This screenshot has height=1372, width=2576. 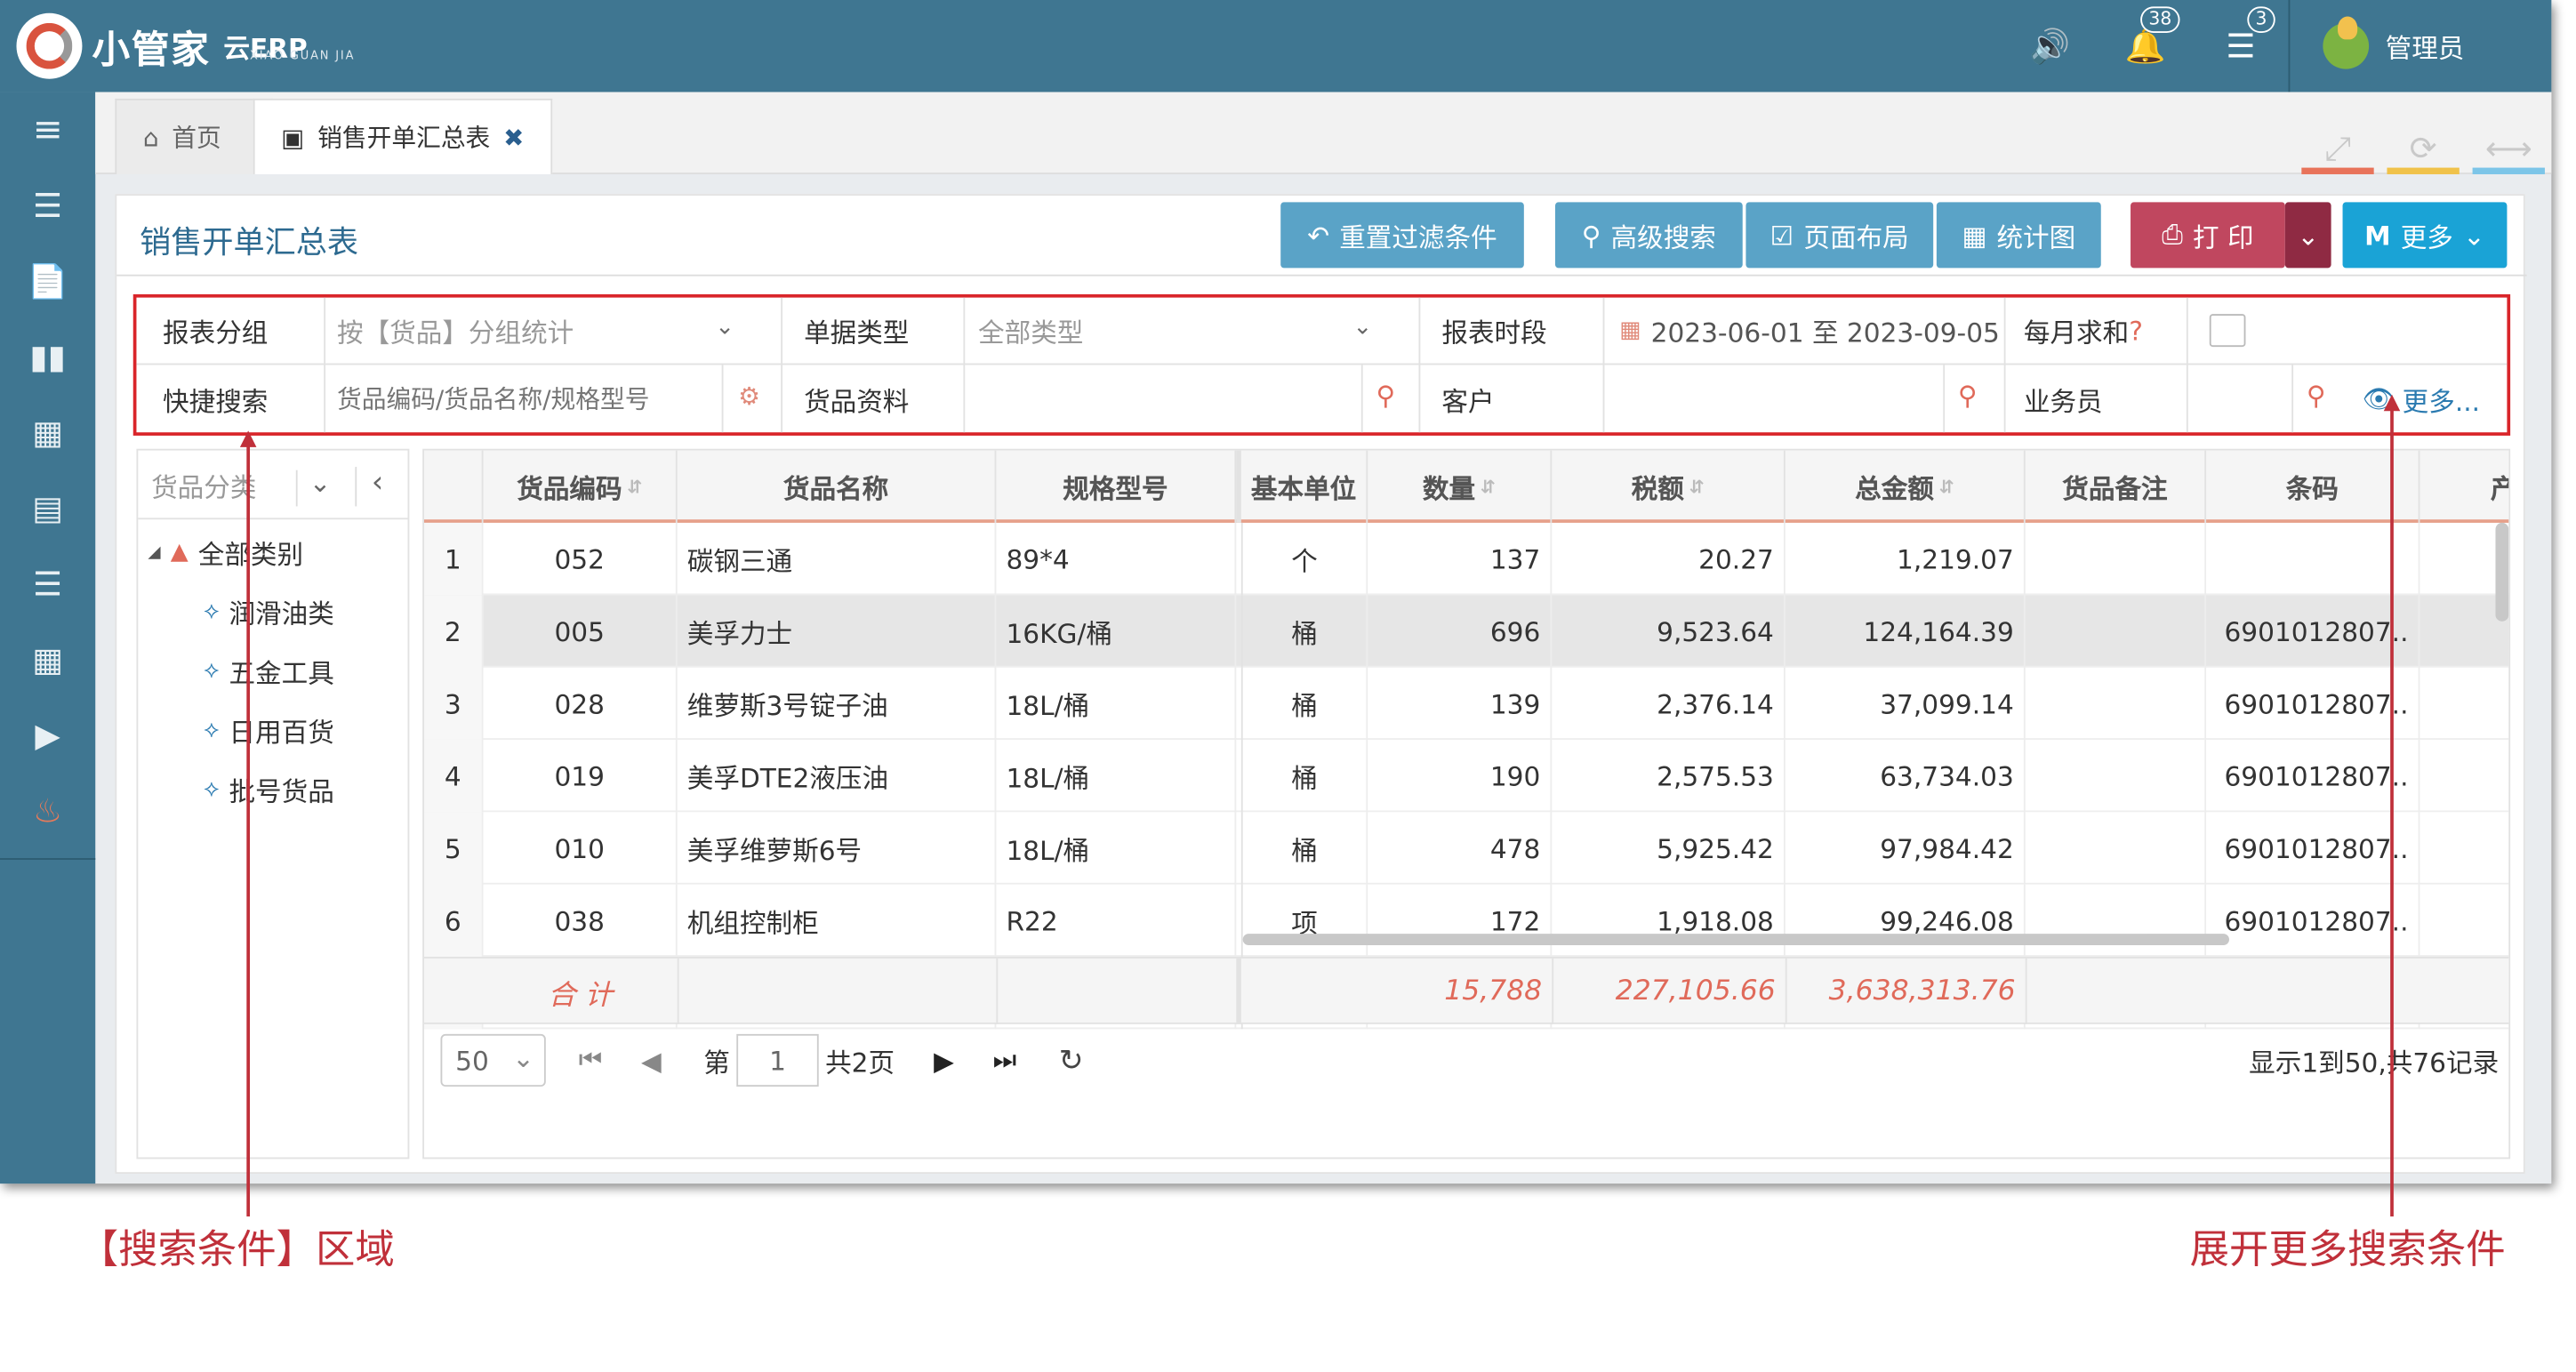 I want to click on statistics-chart-button: ▦ 统计图, so click(x=2018, y=236).